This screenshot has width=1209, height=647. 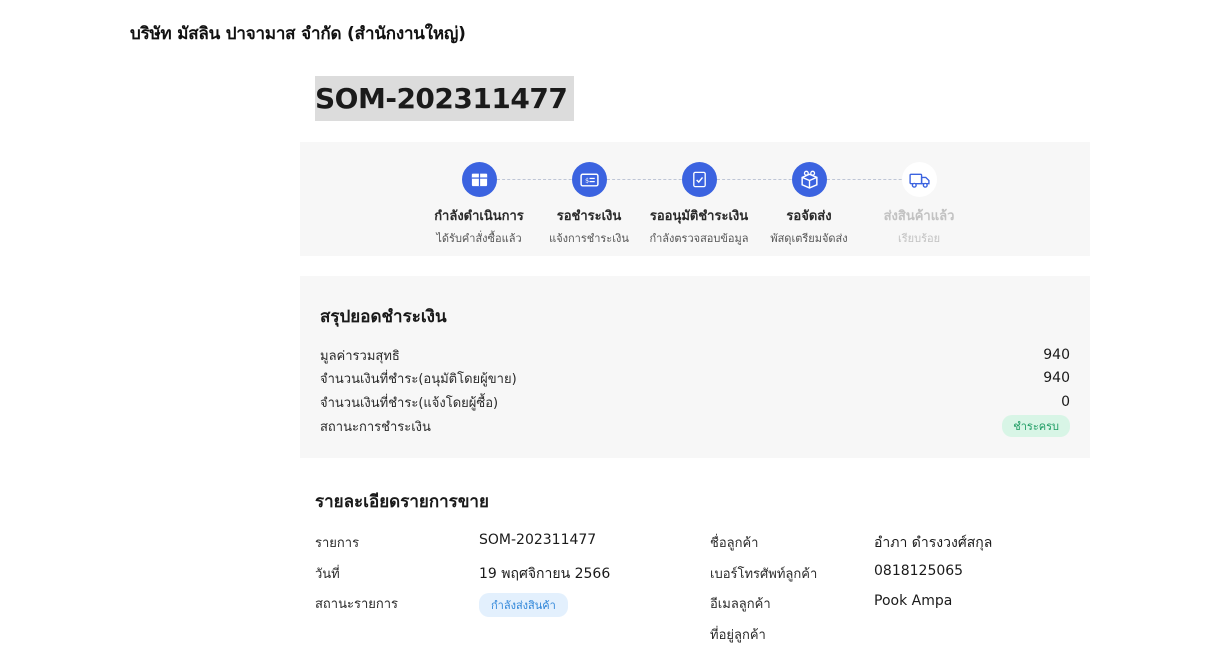 I want to click on truck-icon, so click(x=919, y=179).